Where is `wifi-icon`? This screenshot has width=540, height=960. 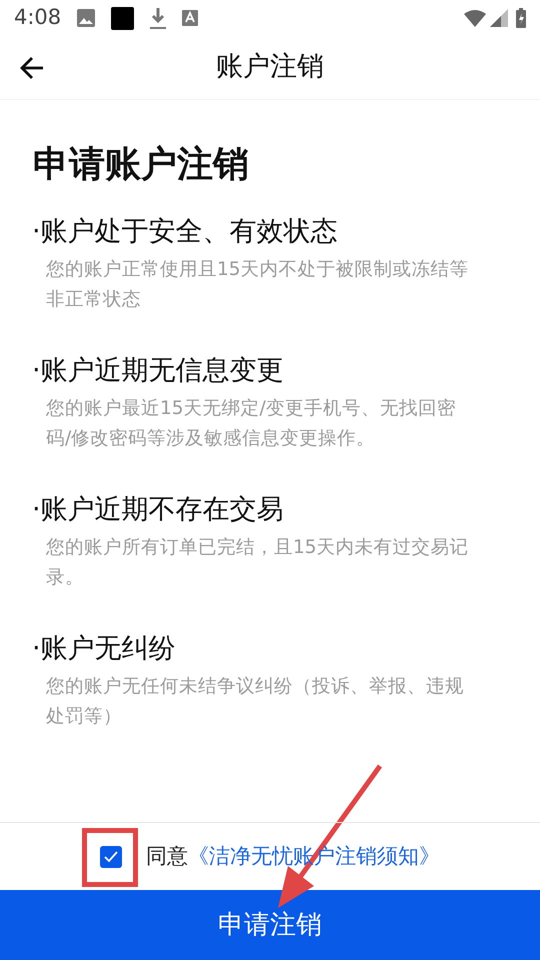 wifi-icon is located at coordinates (475, 18).